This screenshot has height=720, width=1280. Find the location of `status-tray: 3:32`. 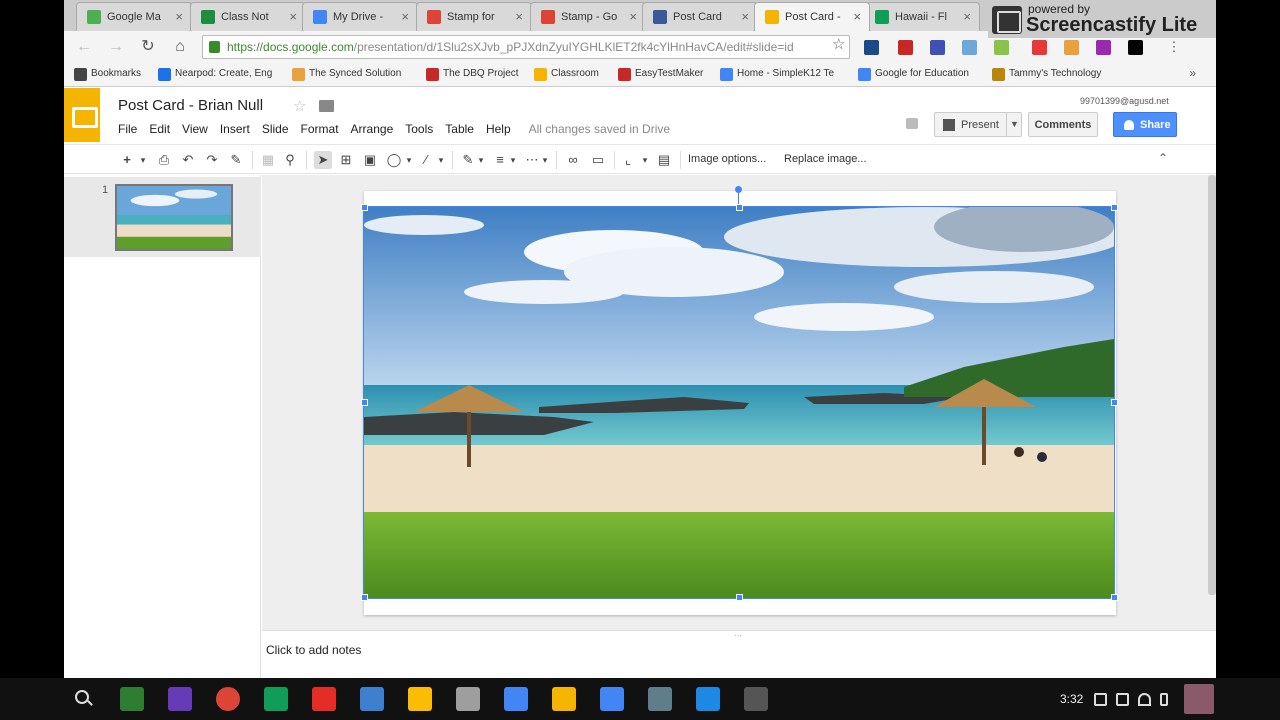

status-tray: 3:32 is located at coordinates (1134, 699).